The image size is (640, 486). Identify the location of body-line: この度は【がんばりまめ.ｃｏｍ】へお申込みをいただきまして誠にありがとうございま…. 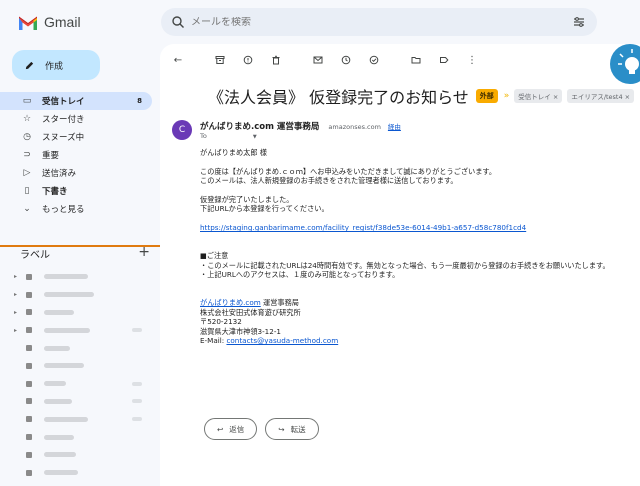
(348, 171).